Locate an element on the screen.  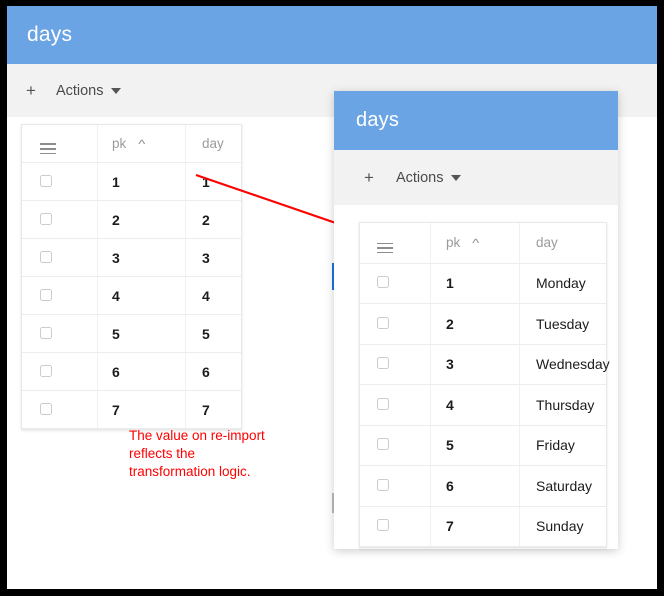
front-header-row: pk ^ day is located at coordinates (483, 243).